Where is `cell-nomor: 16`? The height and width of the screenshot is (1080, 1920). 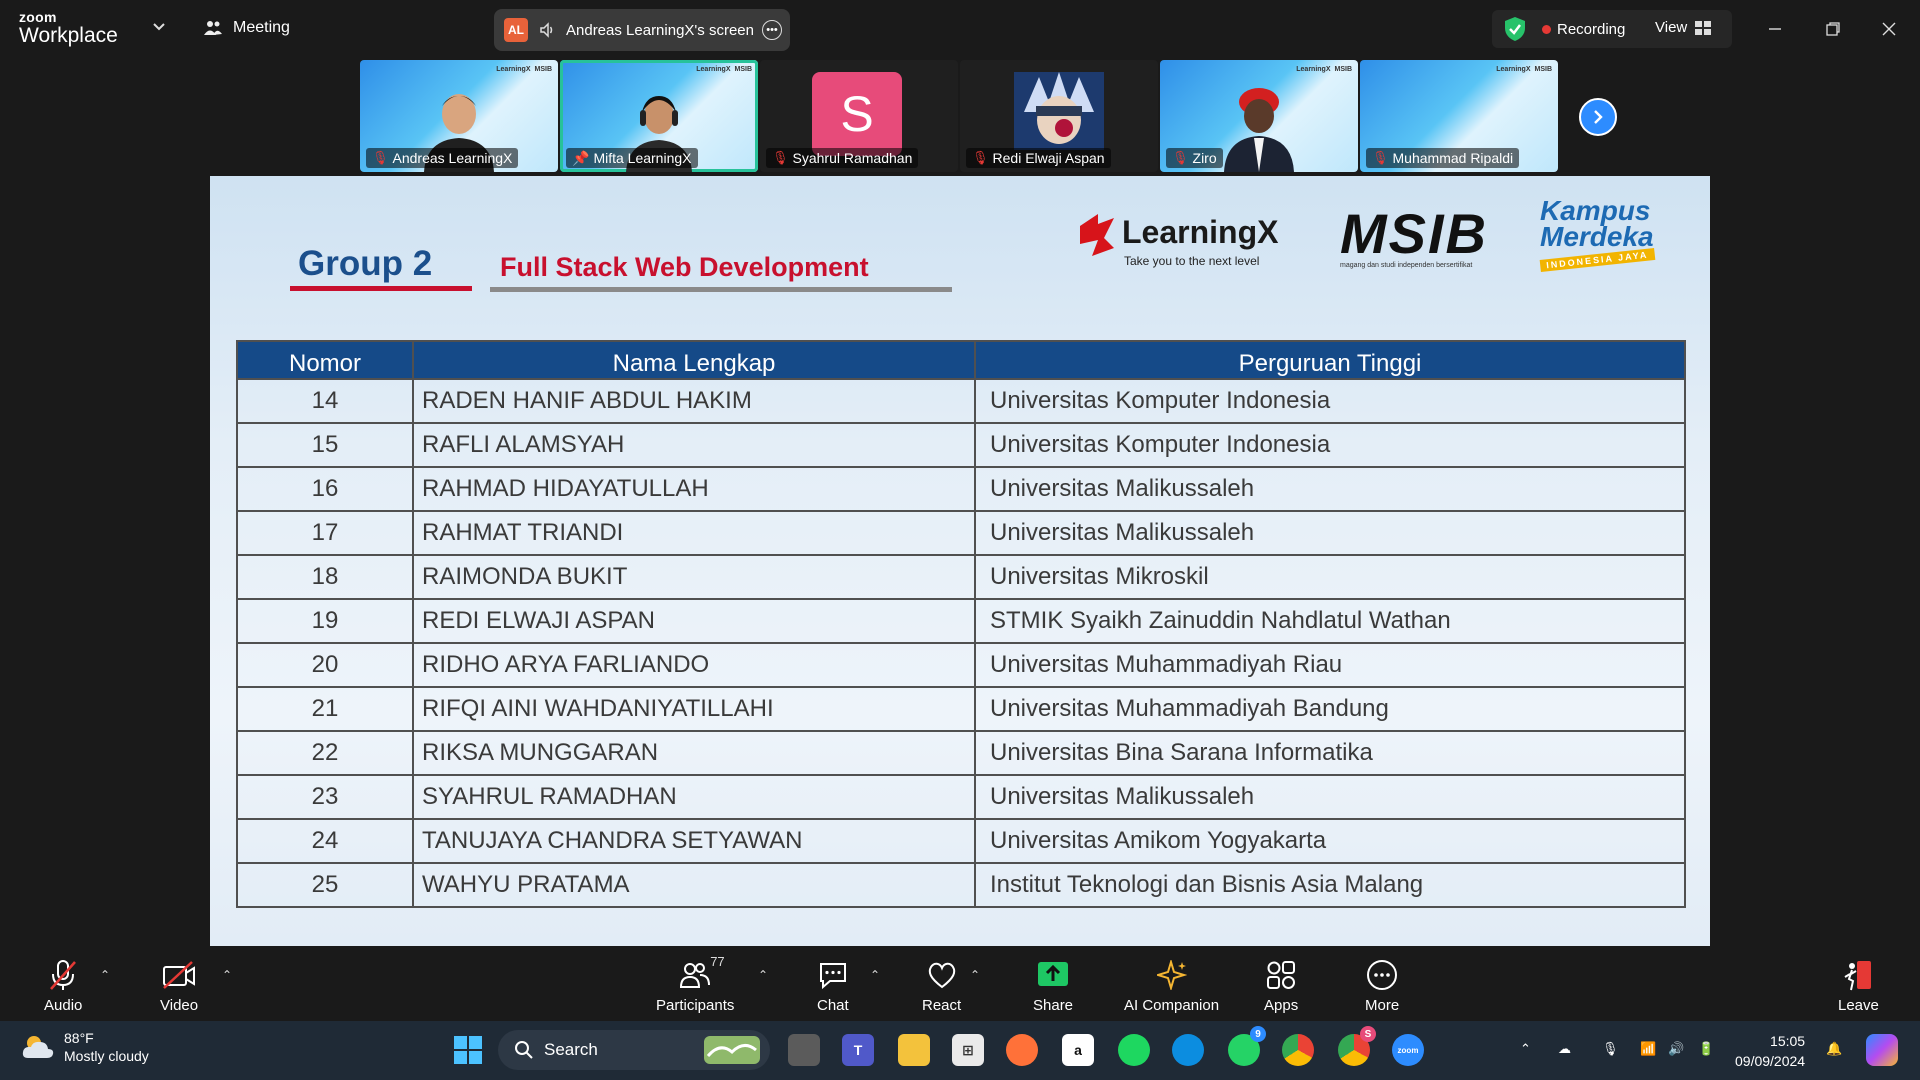
cell-nomor: 16 is located at coordinates (325, 489).